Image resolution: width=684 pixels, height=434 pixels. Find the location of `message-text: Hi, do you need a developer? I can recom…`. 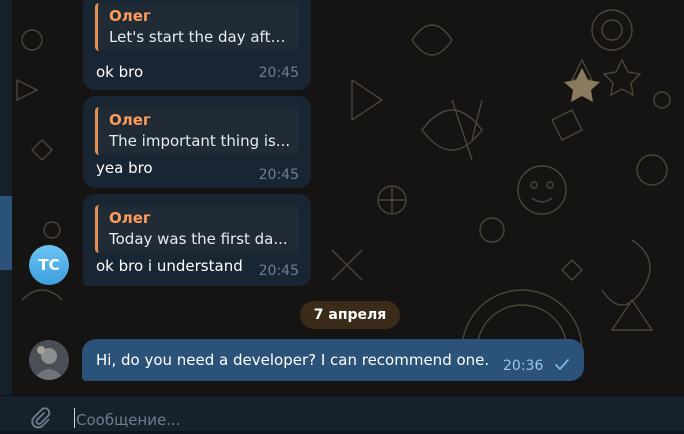

message-text: Hi, do you need a developer? I can recom… is located at coordinates (293, 360).